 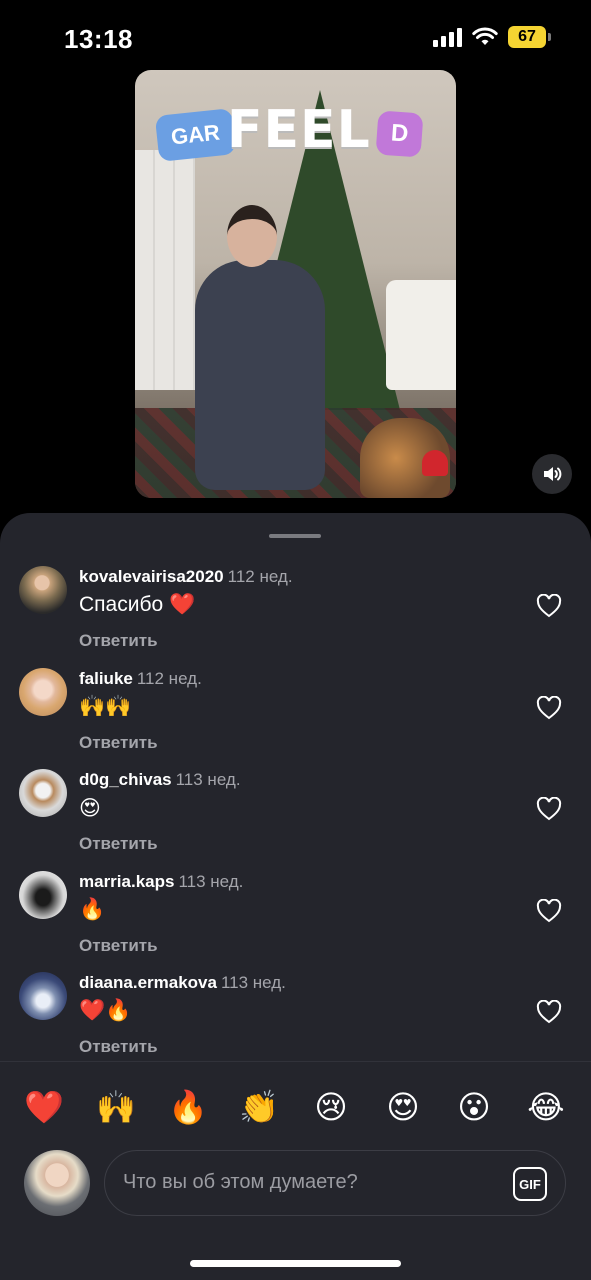 I want to click on comment-username: diaana.ermakova, so click(x=148, y=982).